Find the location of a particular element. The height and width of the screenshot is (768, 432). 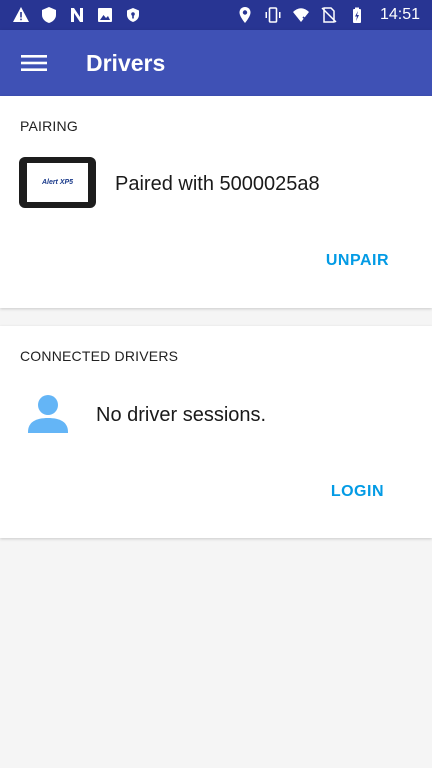

shield-icon is located at coordinates (49, 15).